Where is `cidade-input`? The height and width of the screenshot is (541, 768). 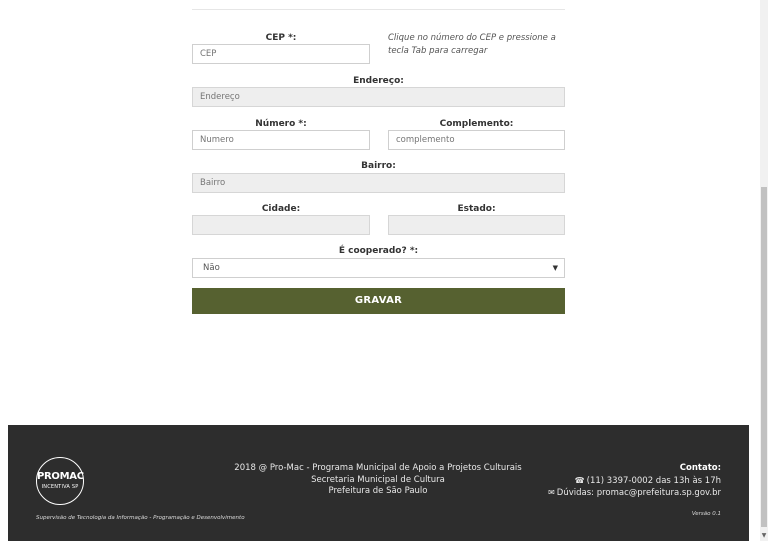 cidade-input is located at coordinates (281, 225).